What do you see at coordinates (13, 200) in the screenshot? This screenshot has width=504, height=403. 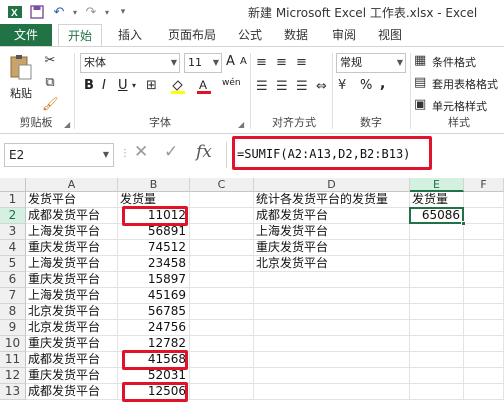 I see `row-header: 1` at bounding box center [13, 200].